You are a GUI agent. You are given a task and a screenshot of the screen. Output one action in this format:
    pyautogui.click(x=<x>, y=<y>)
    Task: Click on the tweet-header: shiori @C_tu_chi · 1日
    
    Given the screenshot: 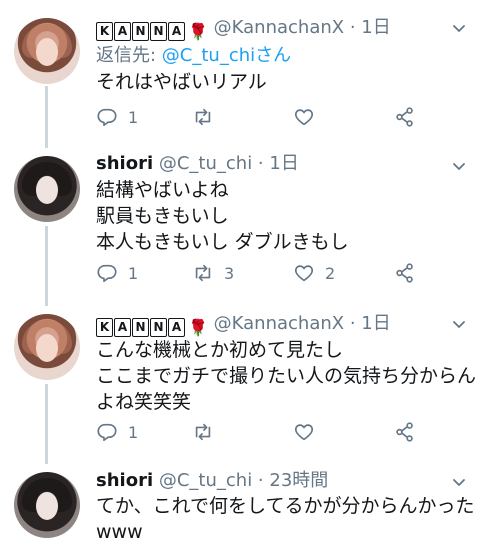 What is the action you would take?
    pyautogui.click(x=197, y=163)
    